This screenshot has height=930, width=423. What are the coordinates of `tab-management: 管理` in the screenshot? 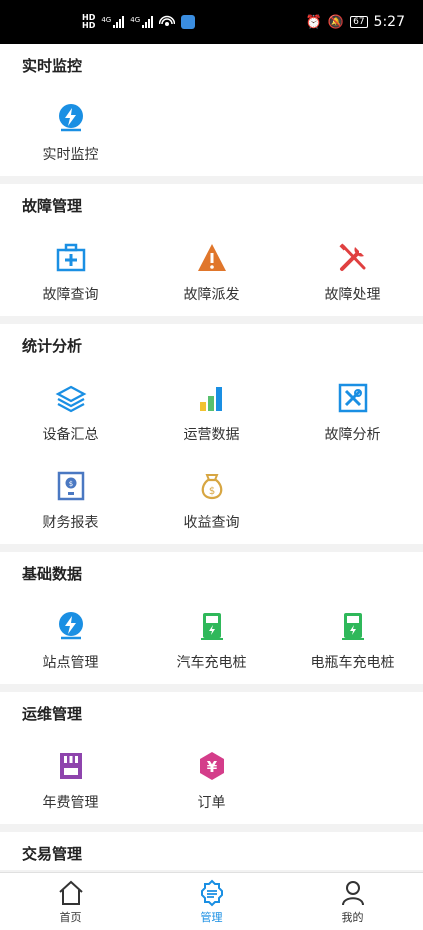 It's located at (211, 901).